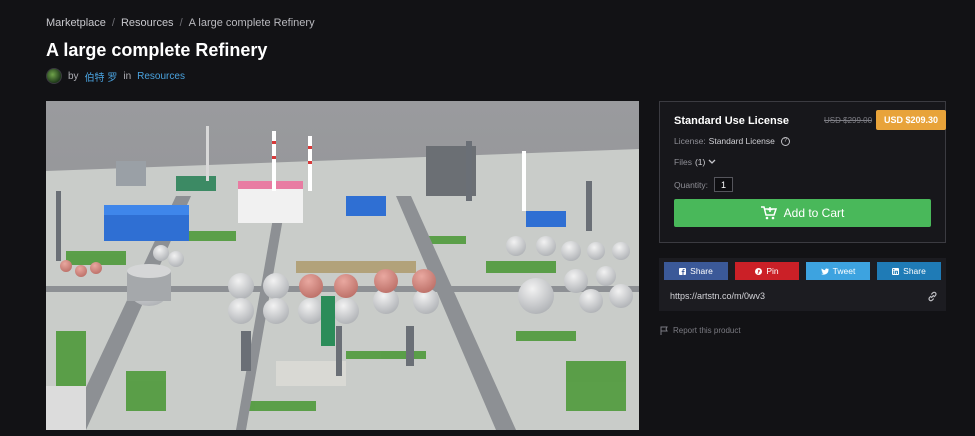 The width and height of the screenshot is (975, 436). Describe the element at coordinates (683, 271) in the screenshot. I see `facebook-icon` at that location.